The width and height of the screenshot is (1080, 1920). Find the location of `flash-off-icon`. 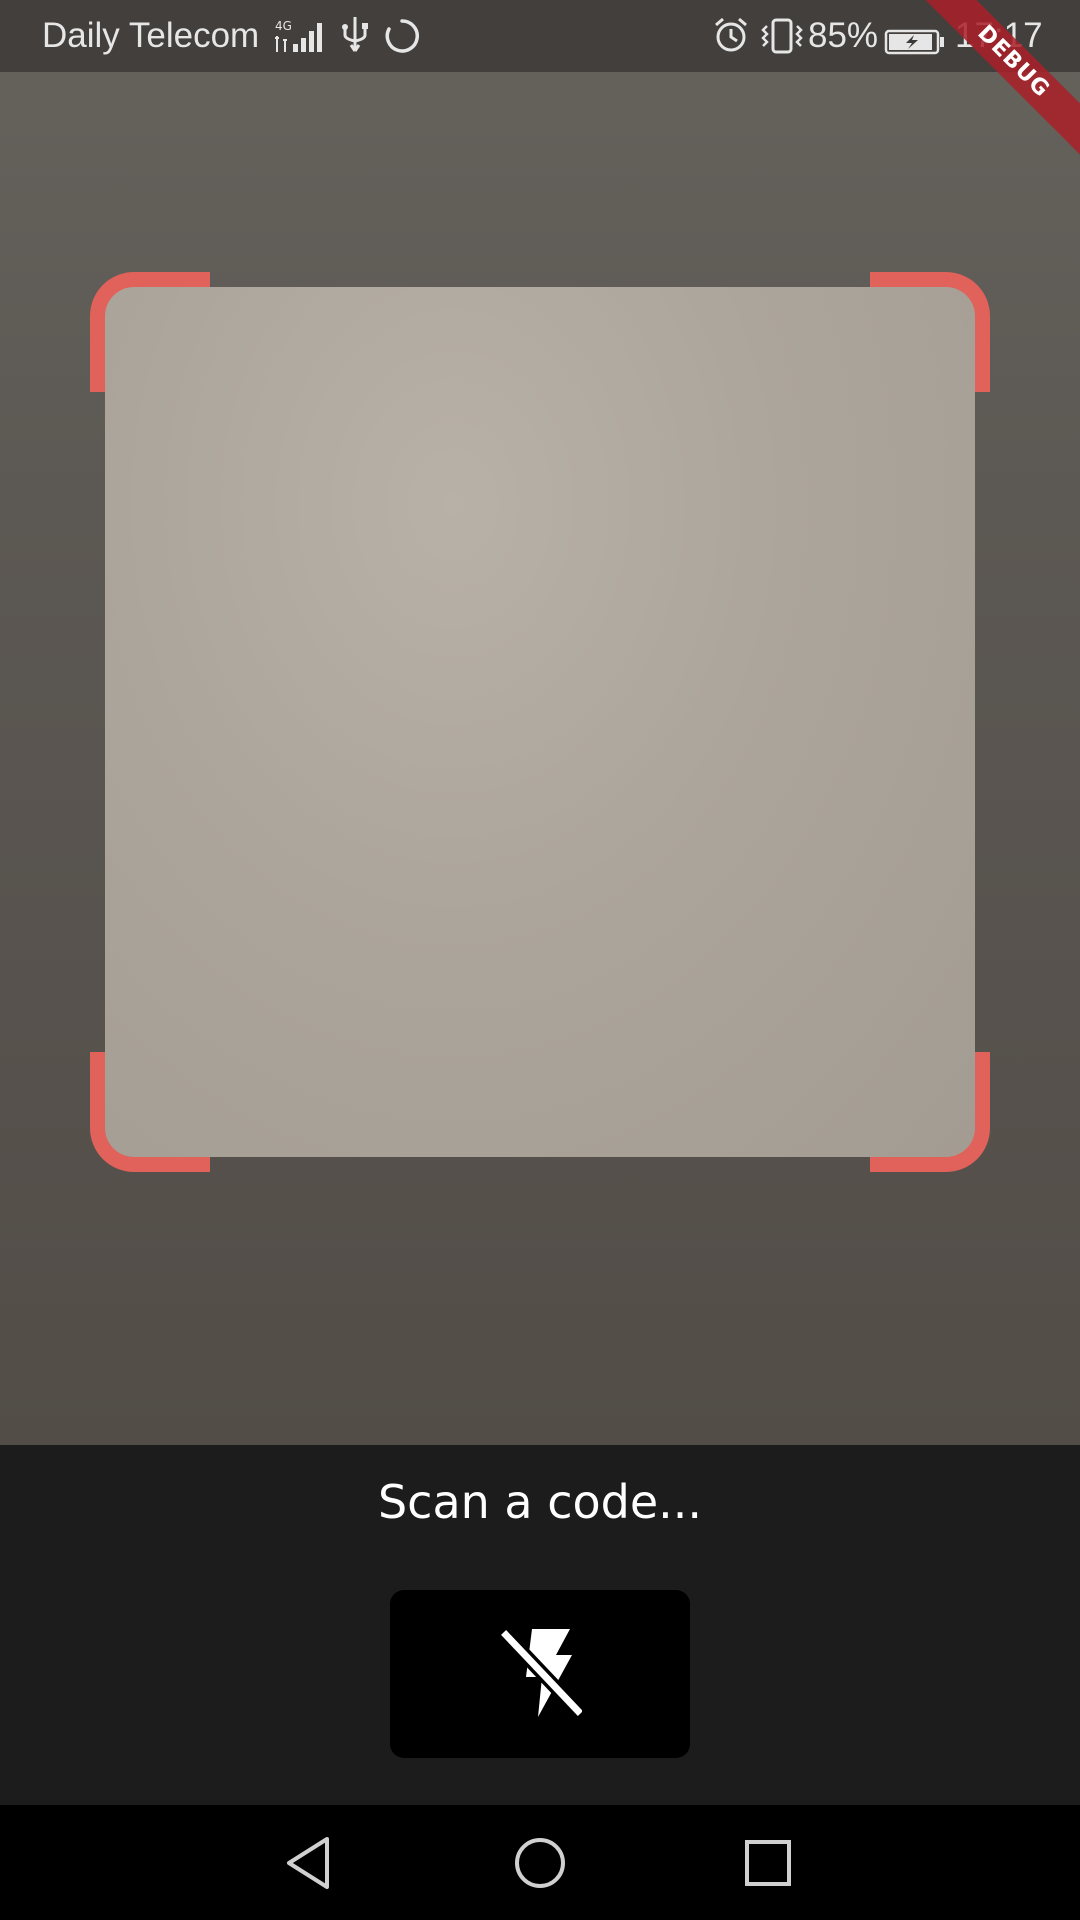

flash-off-icon is located at coordinates (541, 1674).